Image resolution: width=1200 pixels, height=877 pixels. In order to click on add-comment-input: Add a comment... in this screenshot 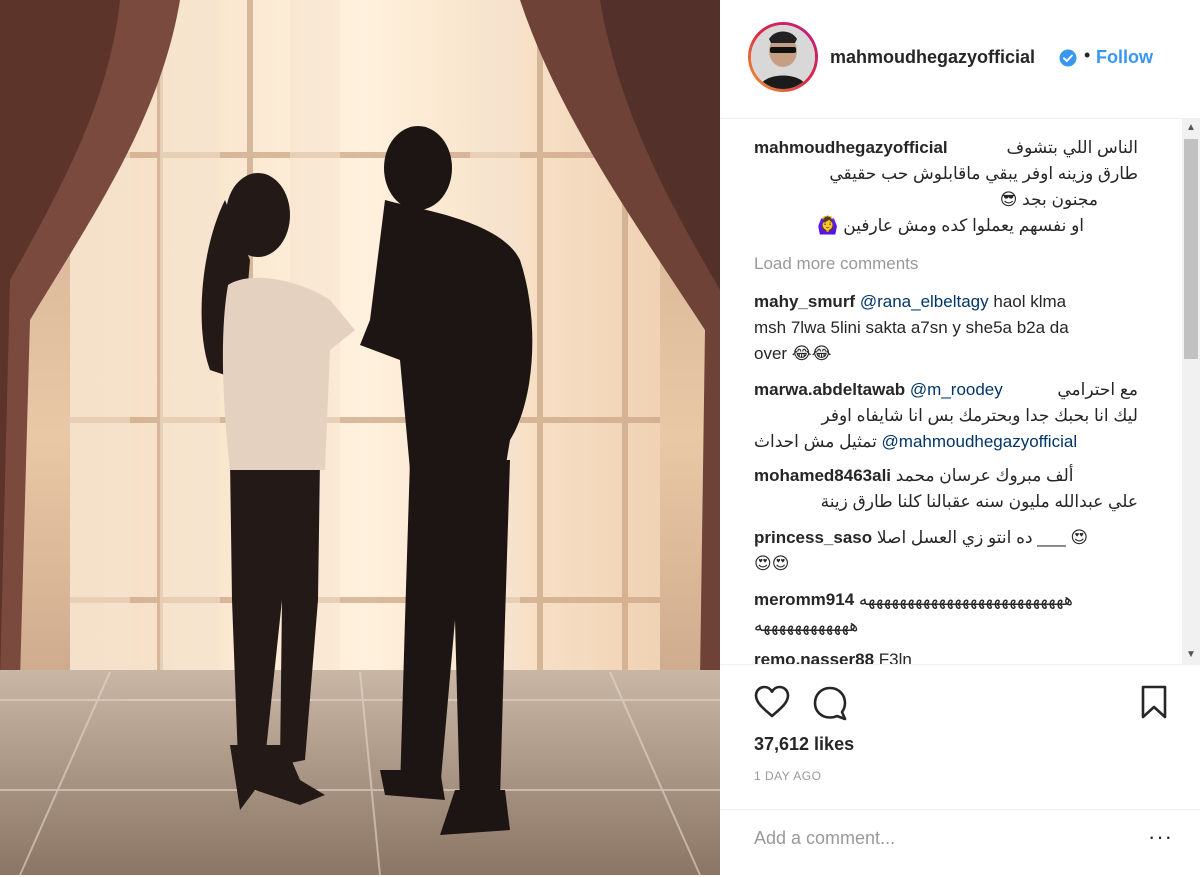, I will do `click(824, 838)`.